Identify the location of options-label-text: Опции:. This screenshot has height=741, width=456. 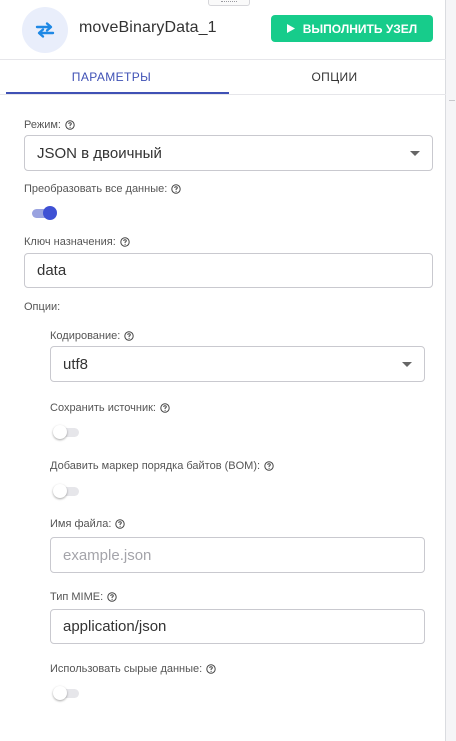
(42, 307).